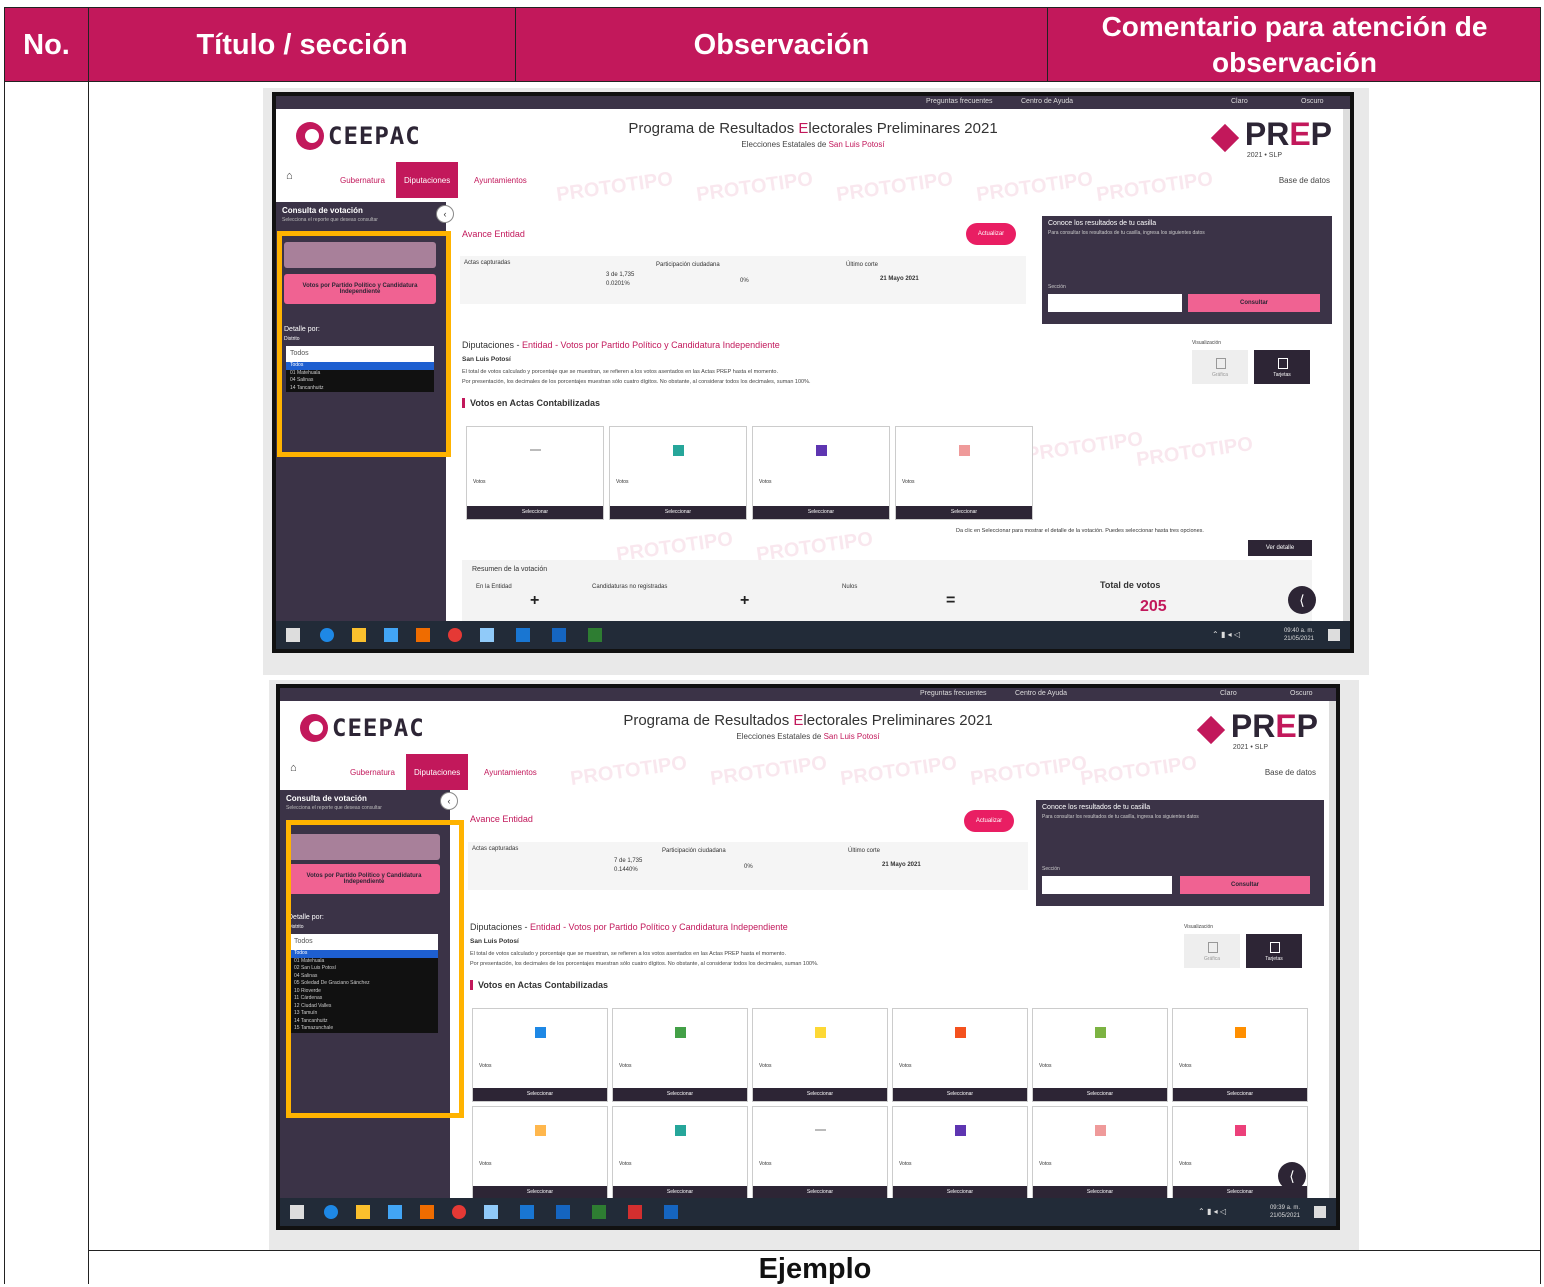 The image size is (1544, 1287). Describe the element at coordinates (745, 600) in the screenshot. I see `plus-operator: +` at that location.